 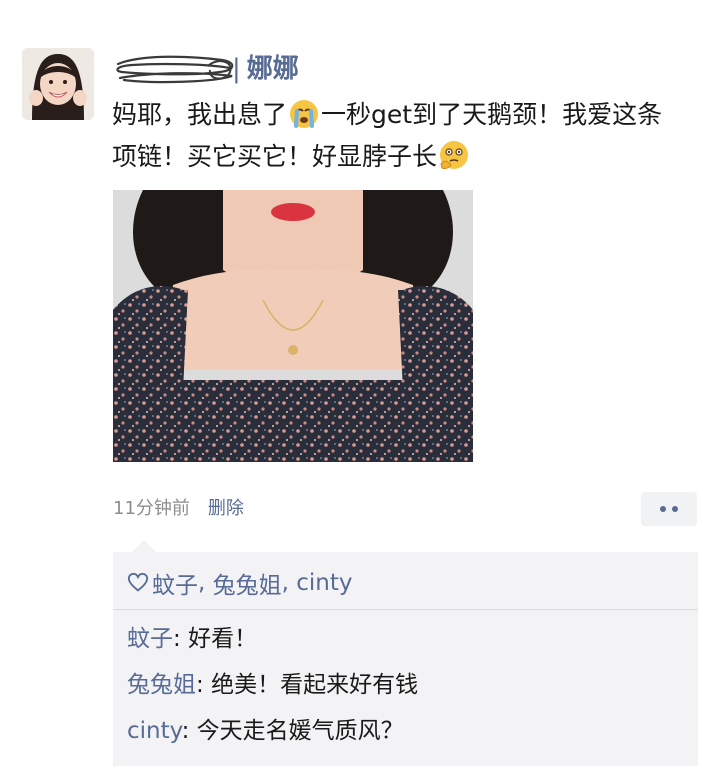 I want to click on comment-text: 绝美！看起来好有钱, so click(x=315, y=685).